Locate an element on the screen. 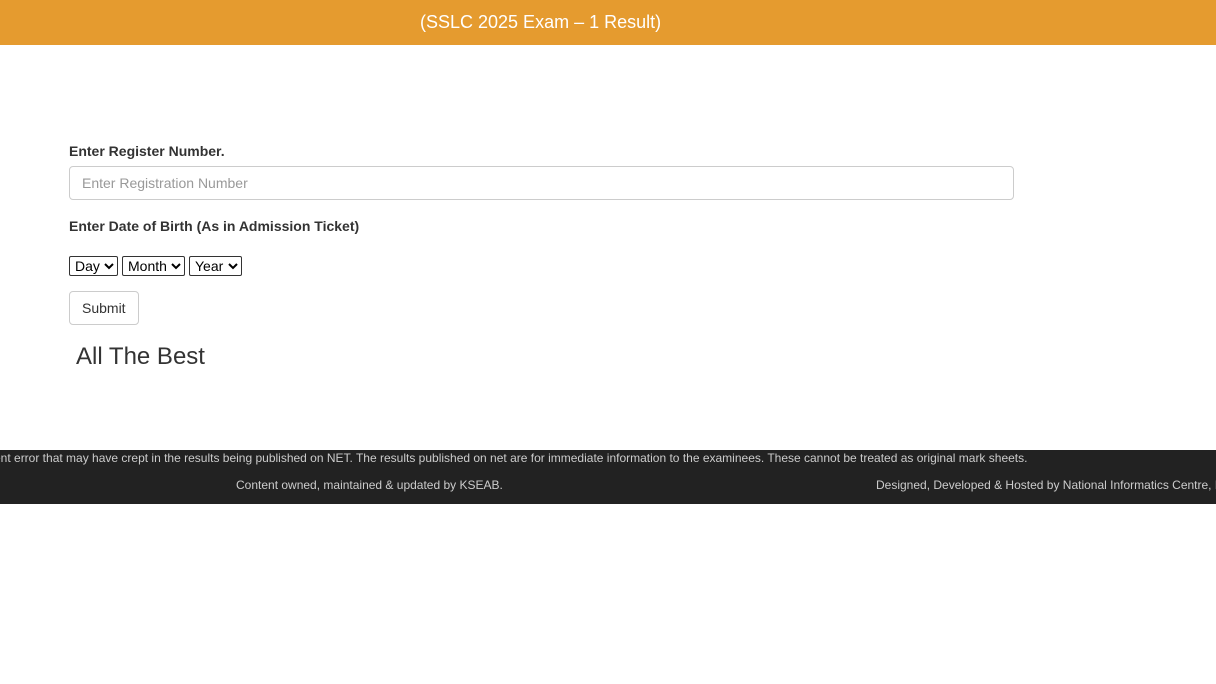 The width and height of the screenshot is (1216, 684). page-title: (SSLC 2025 Exam – 1 Result) is located at coordinates (541, 22).